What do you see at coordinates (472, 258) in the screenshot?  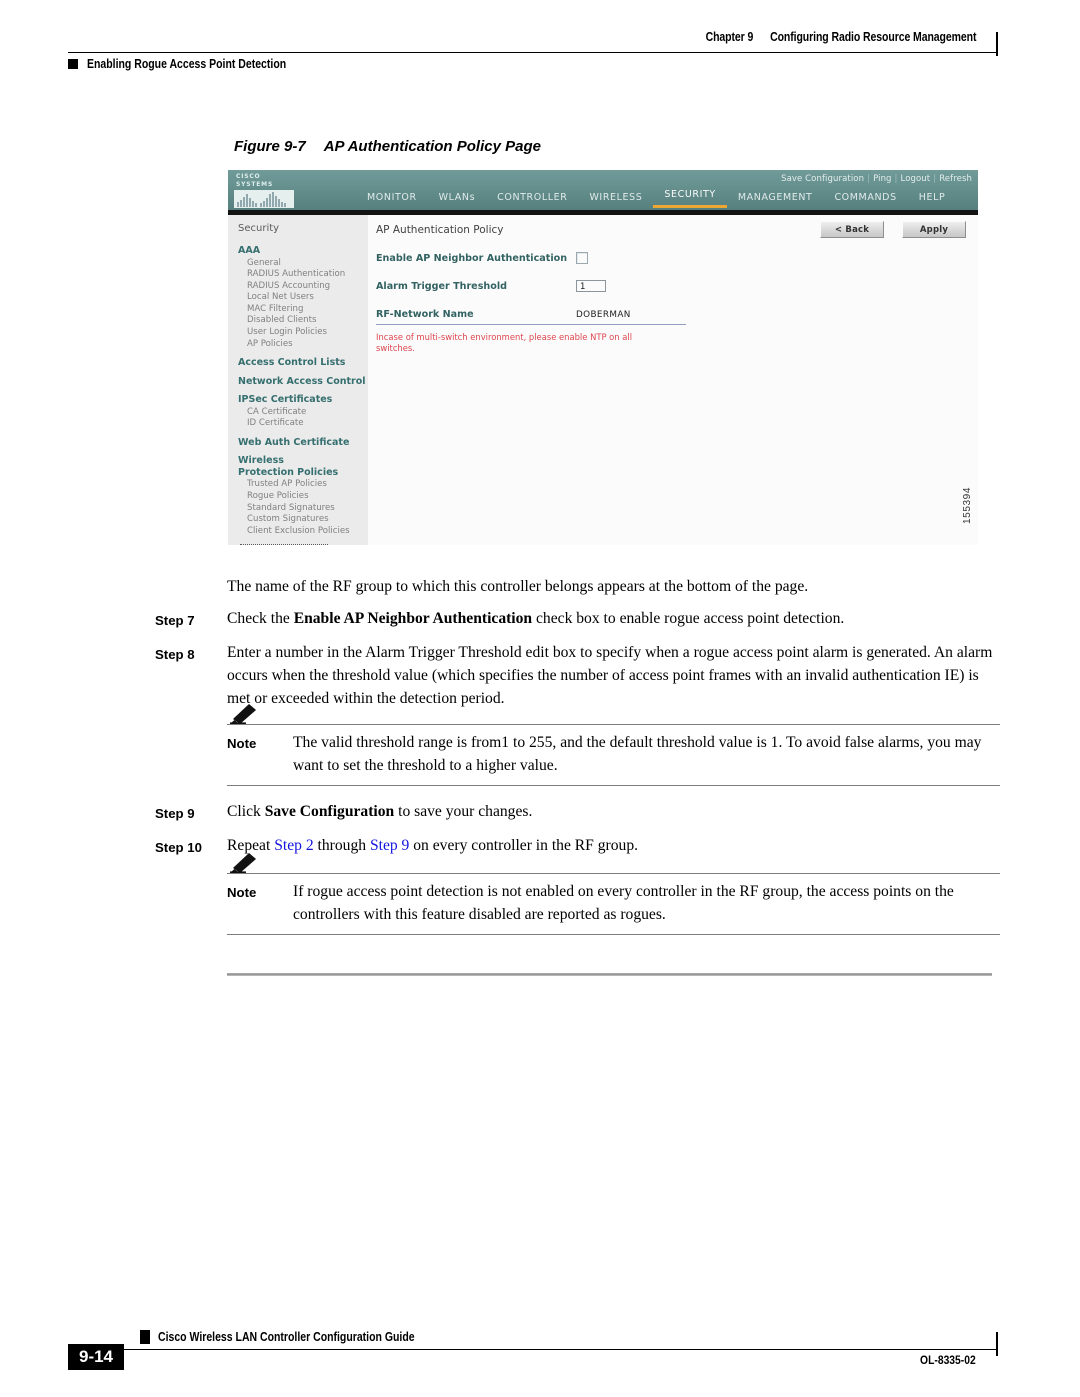 I see `enable-ap-neighbor-auth-label: Enable AP Neighbor Authentication` at bounding box center [472, 258].